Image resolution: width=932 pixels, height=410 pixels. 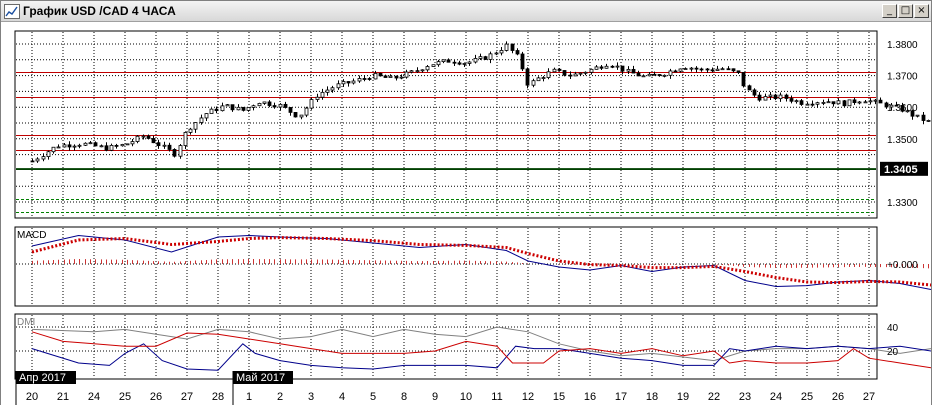 What do you see at coordinates (31, 235) in the screenshot?
I see `macd-label: MACD` at bounding box center [31, 235].